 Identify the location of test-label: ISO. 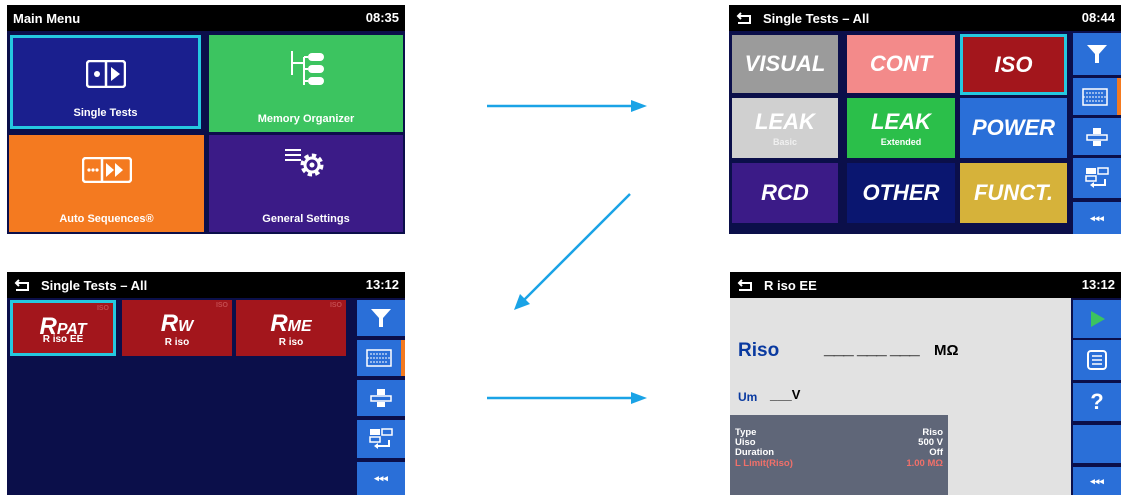
(1013, 64).